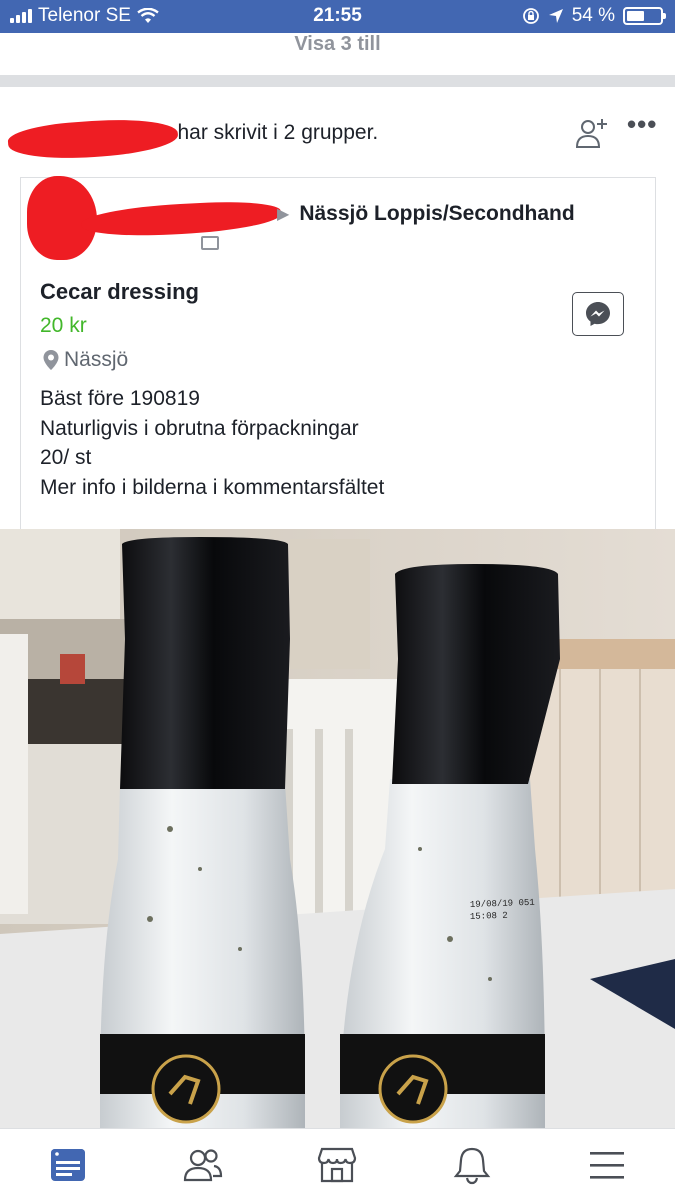  Describe the element at coordinates (66, 457) in the screenshot. I see `description-line: 20/ st` at that location.